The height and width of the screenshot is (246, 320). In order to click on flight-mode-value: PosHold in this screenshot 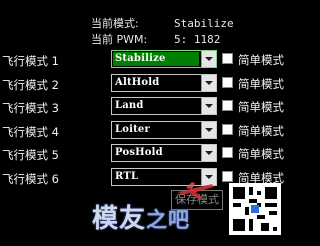, I will do `click(139, 152)`.